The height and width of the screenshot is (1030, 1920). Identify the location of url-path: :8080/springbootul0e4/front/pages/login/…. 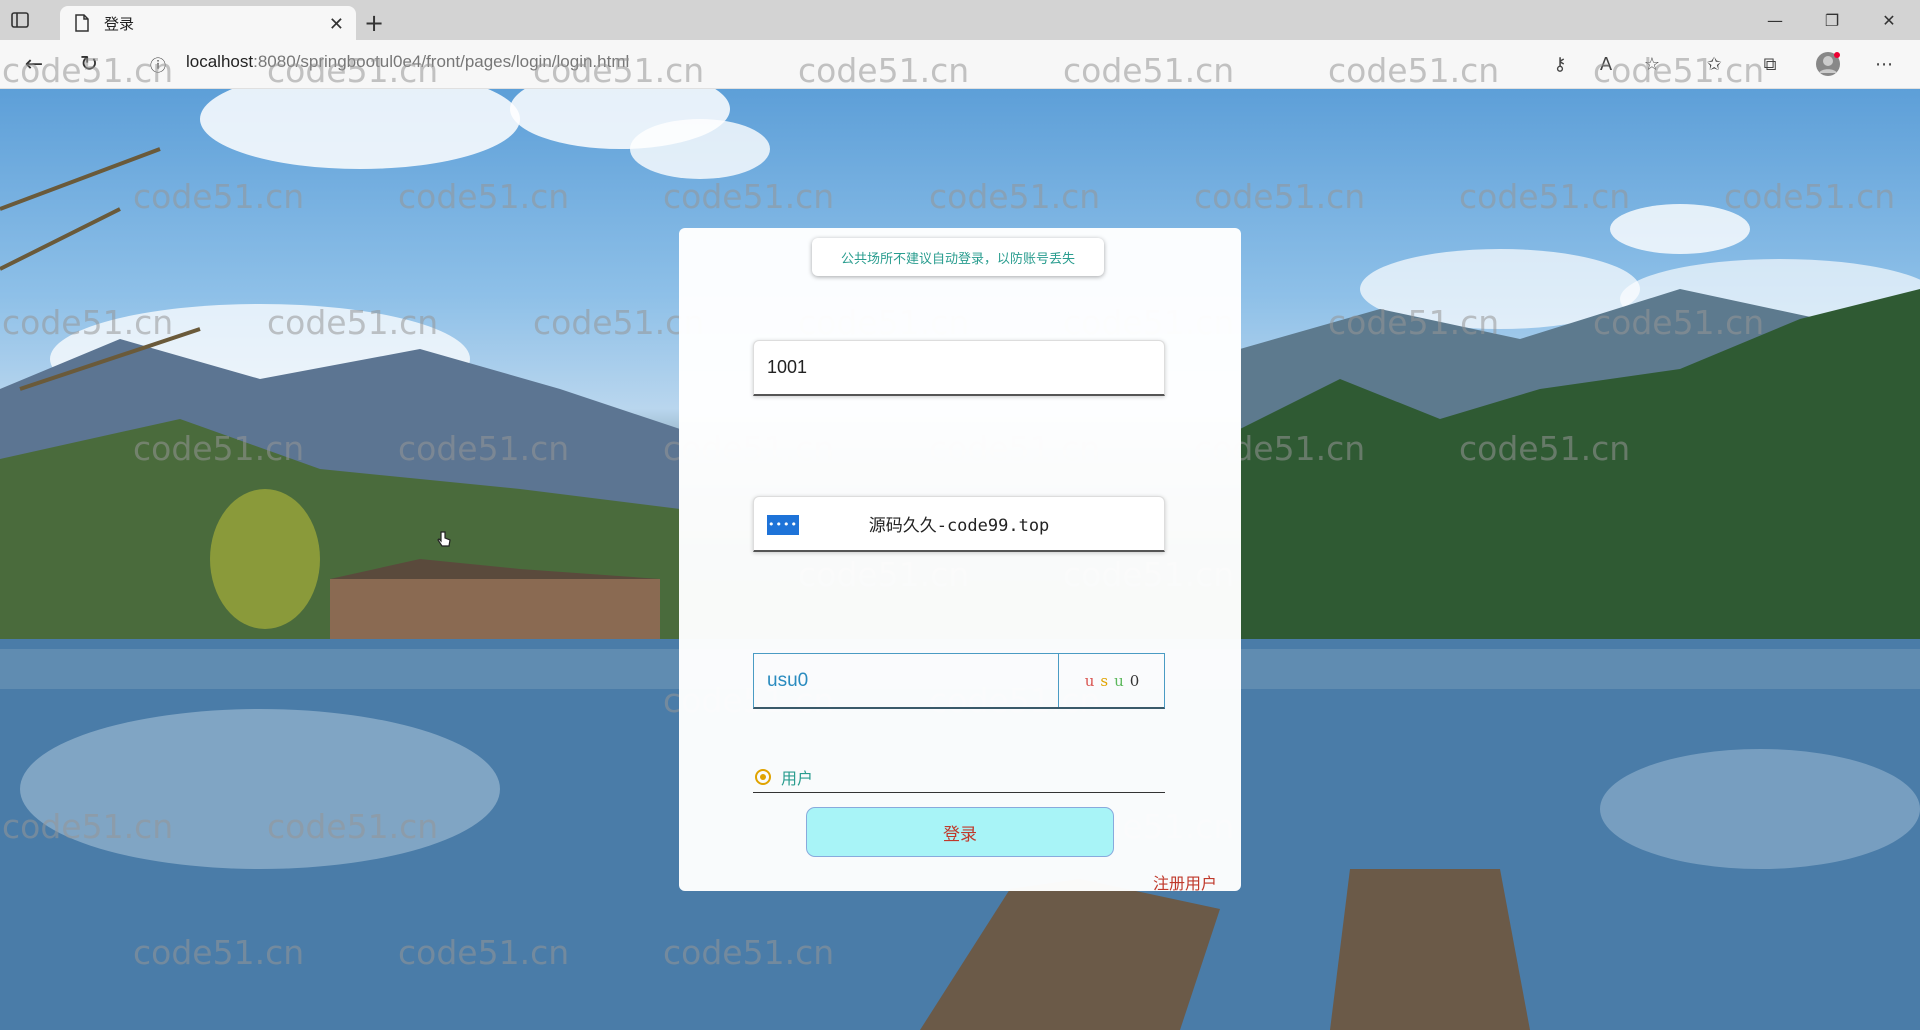
(441, 61).